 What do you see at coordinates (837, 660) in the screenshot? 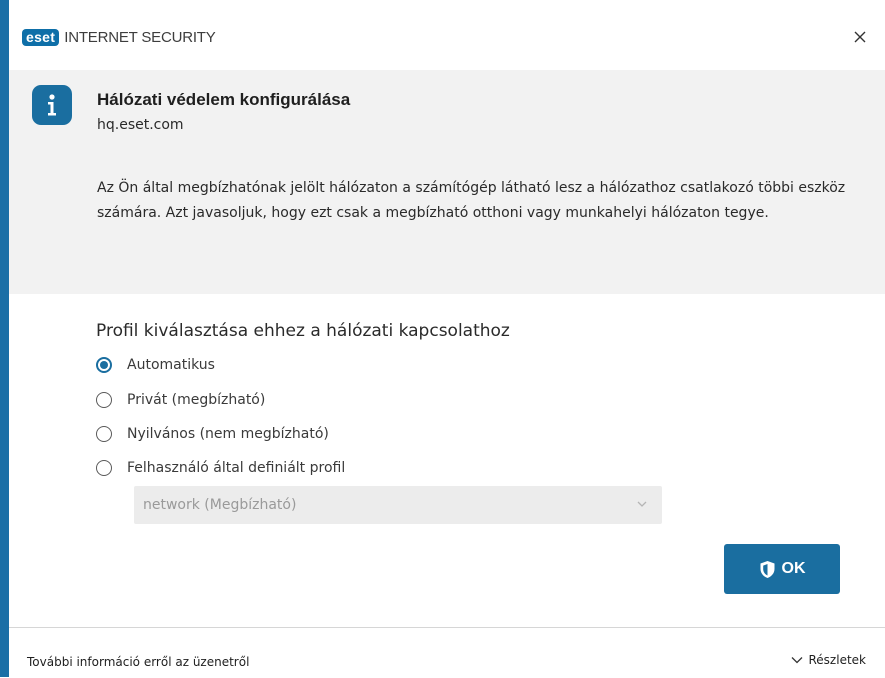
I see `details-label: Részletek` at bounding box center [837, 660].